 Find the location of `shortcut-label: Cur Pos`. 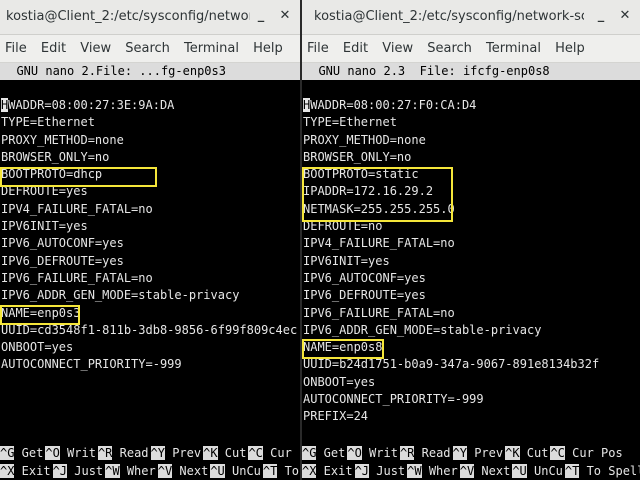

shortcut-label: Cur Pos is located at coordinates (593, 453).